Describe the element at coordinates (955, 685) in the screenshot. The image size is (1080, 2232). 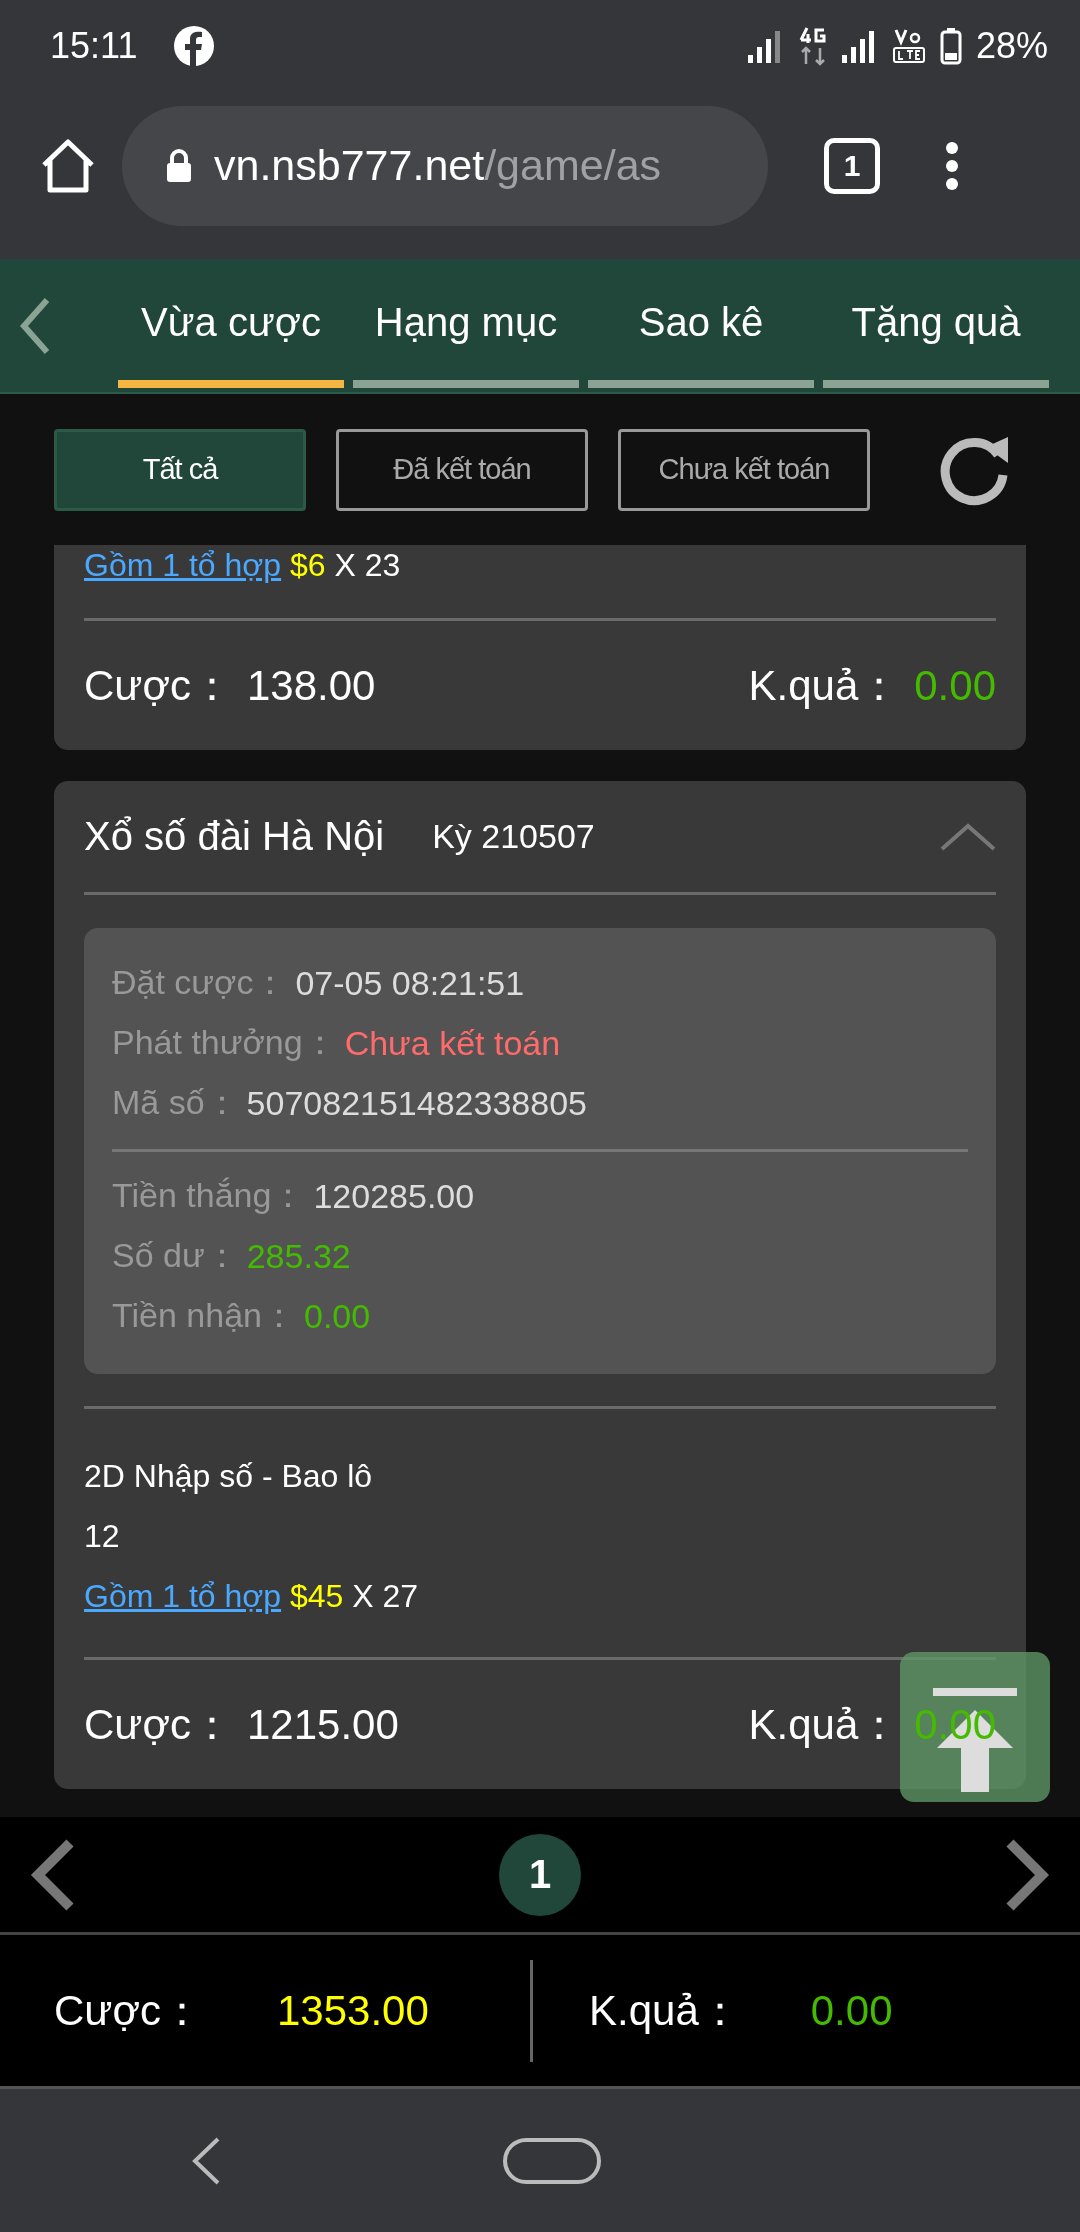
I see `result-amount: 0.00` at that location.